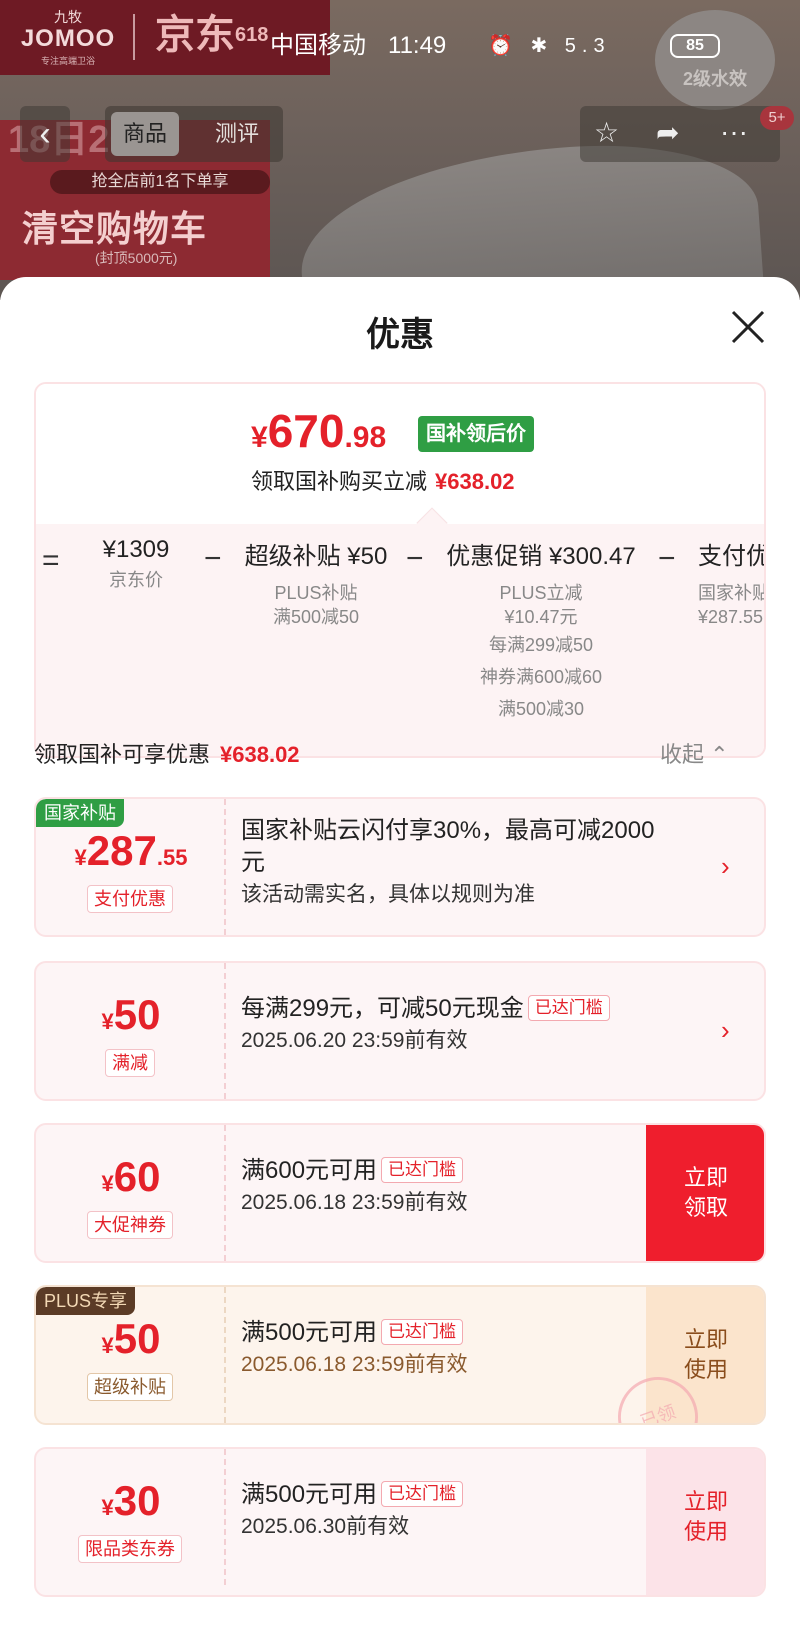 The image size is (800, 1650). Describe the element at coordinates (130, 899) in the screenshot. I see `coupon-type-label: 支付优惠` at that location.